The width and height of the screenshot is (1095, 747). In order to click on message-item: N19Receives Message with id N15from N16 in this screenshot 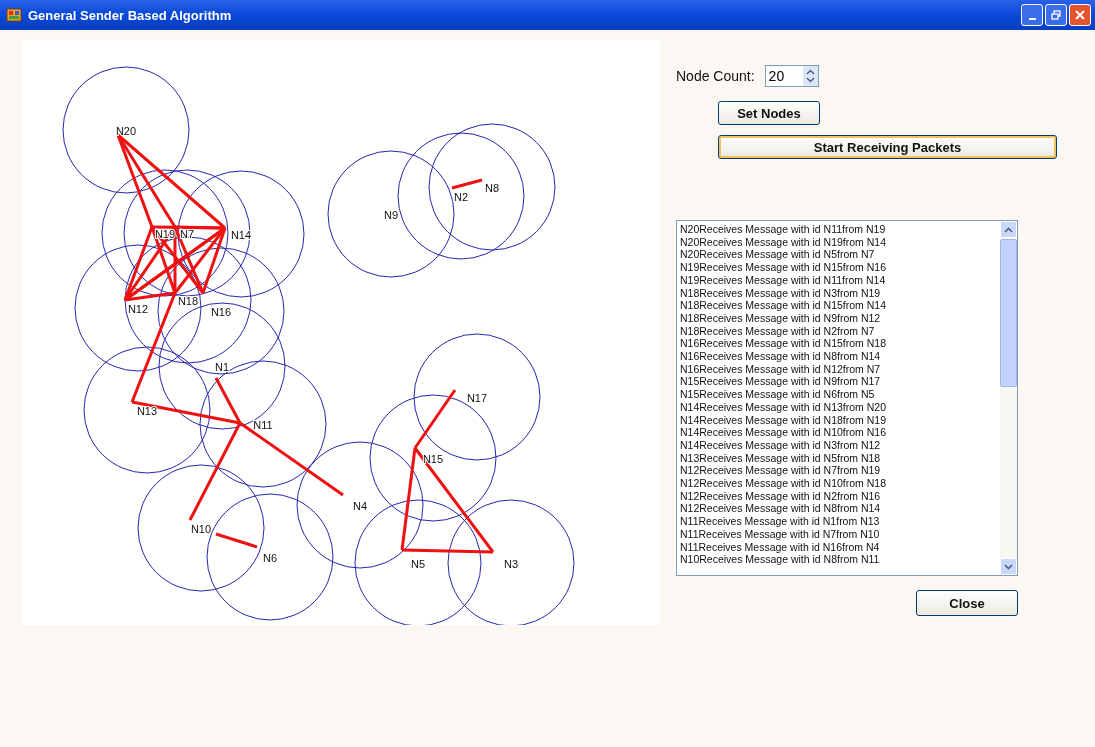, I will do `click(840, 267)`.